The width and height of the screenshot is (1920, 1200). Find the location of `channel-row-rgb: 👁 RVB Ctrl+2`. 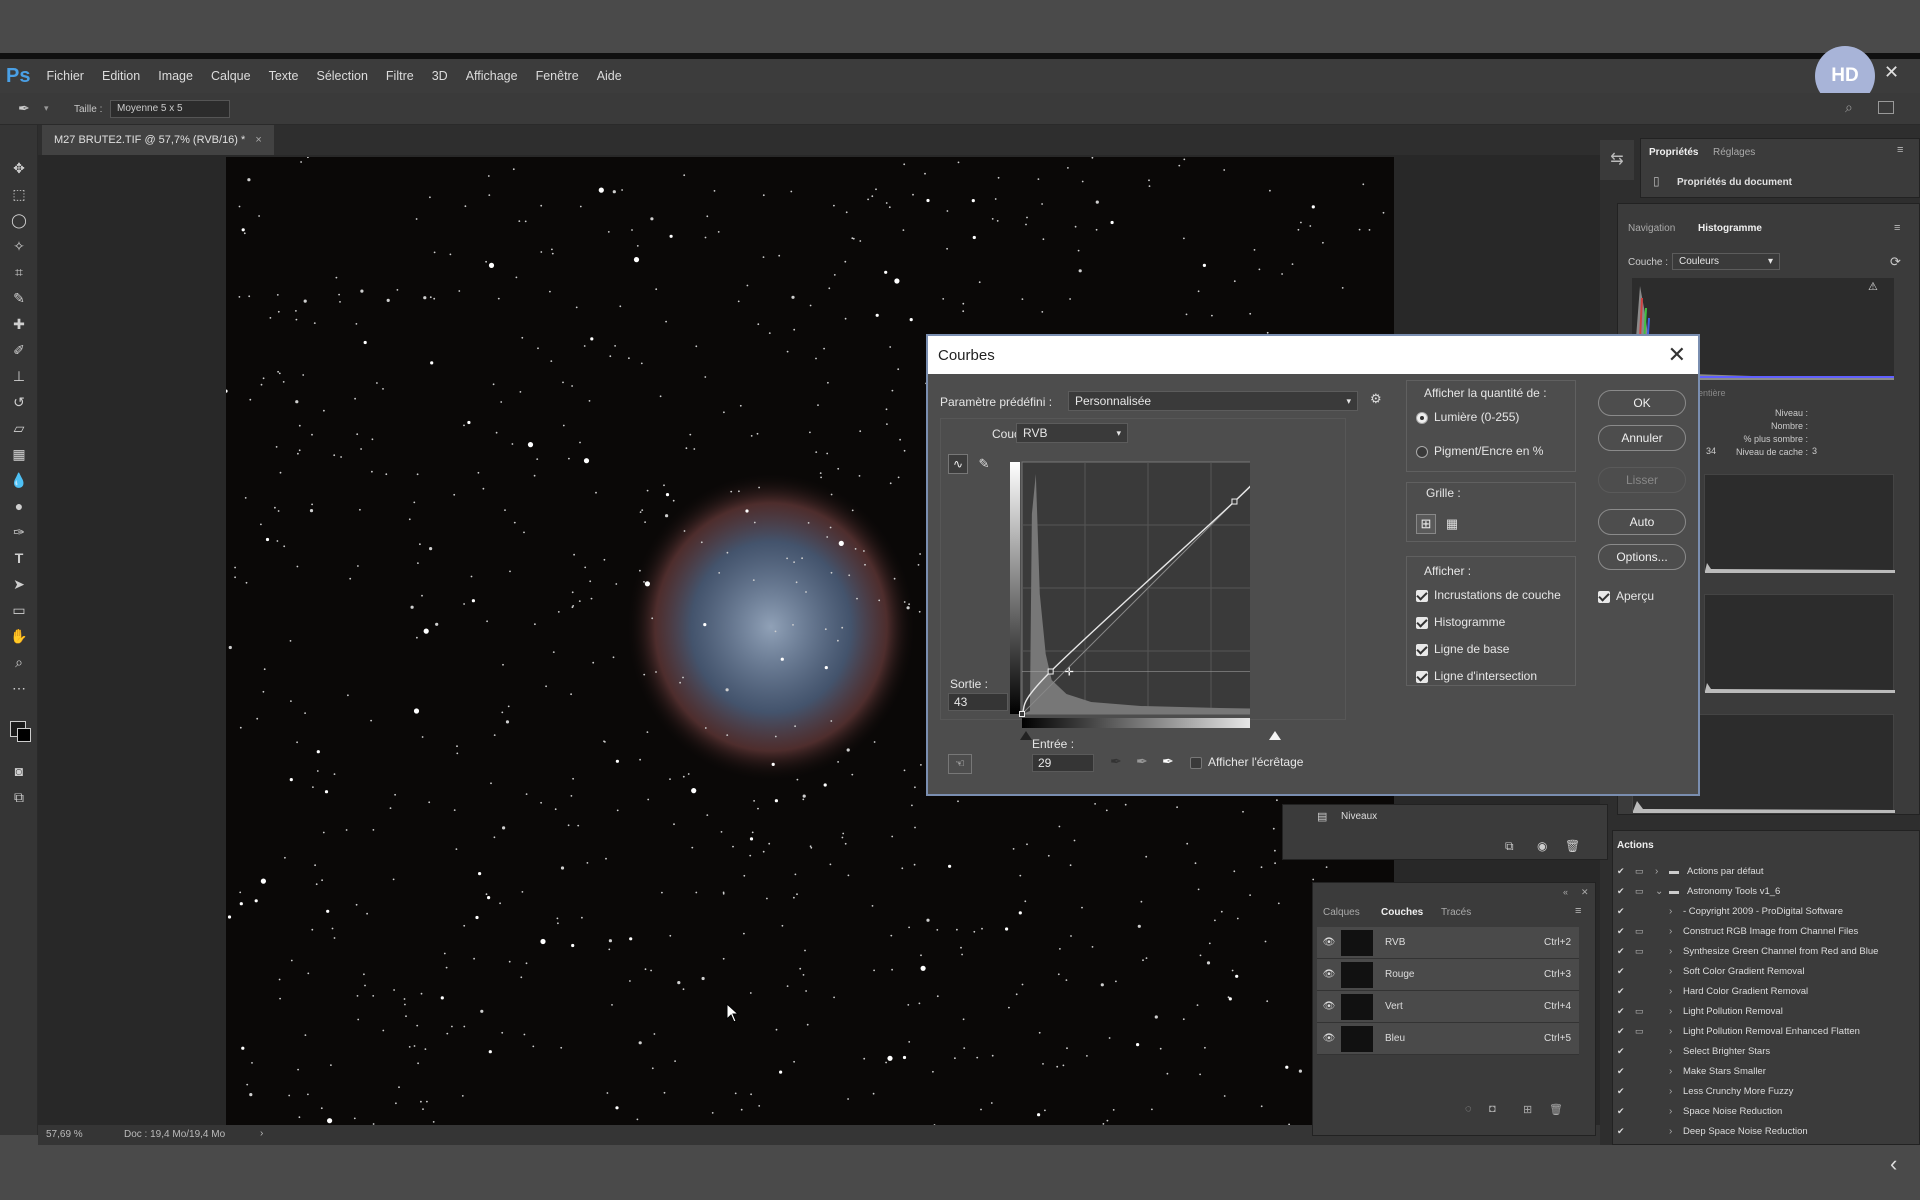

channel-row-rgb: 👁 RVB Ctrl+2 is located at coordinates (1448, 943).